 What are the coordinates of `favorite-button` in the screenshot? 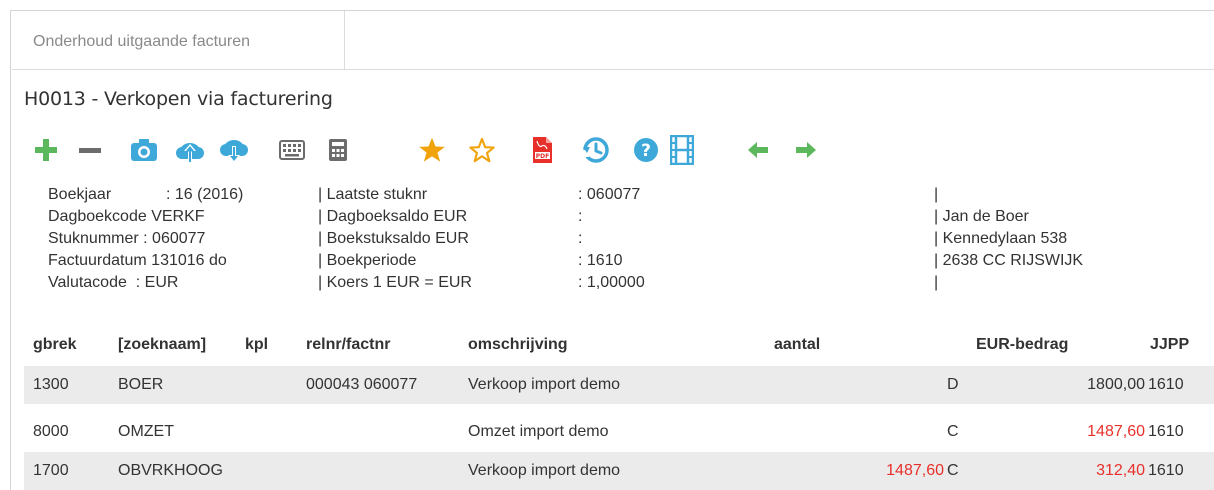 It's located at (432, 150).